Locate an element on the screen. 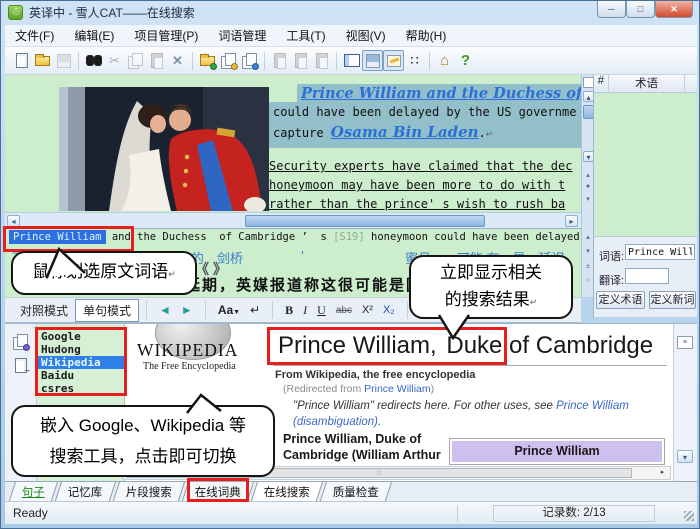 The image size is (700, 529). close-button: ✕ is located at coordinates (674, 9).